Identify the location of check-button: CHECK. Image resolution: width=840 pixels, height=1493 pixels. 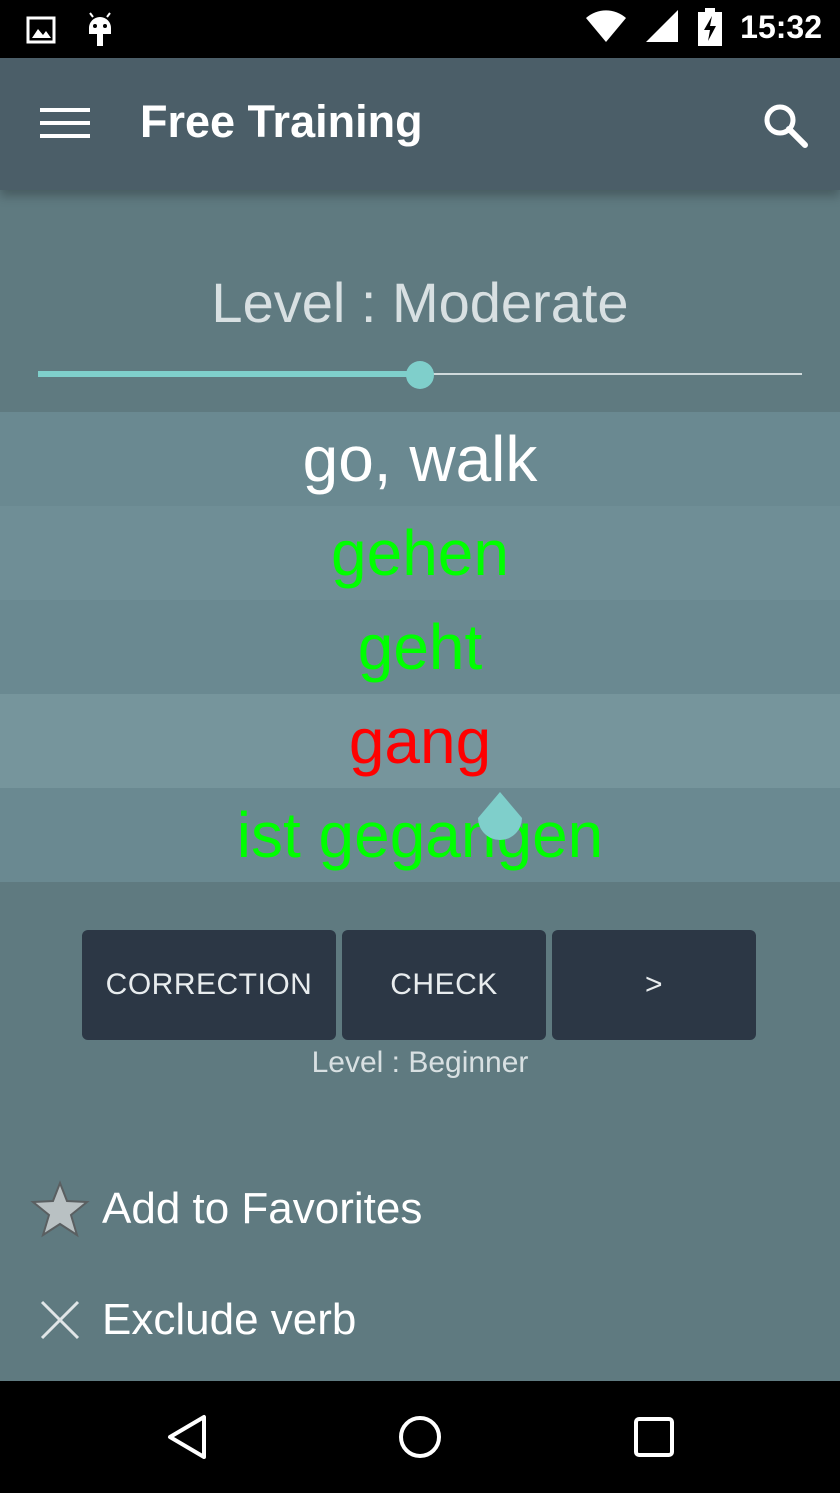
(444, 985).